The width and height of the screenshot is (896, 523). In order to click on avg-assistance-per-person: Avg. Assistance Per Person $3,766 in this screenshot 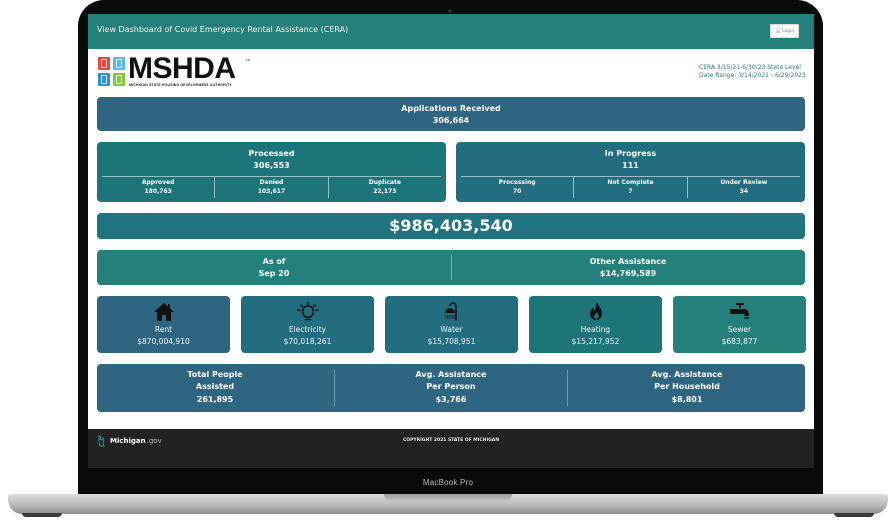, I will do `click(451, 388)`.